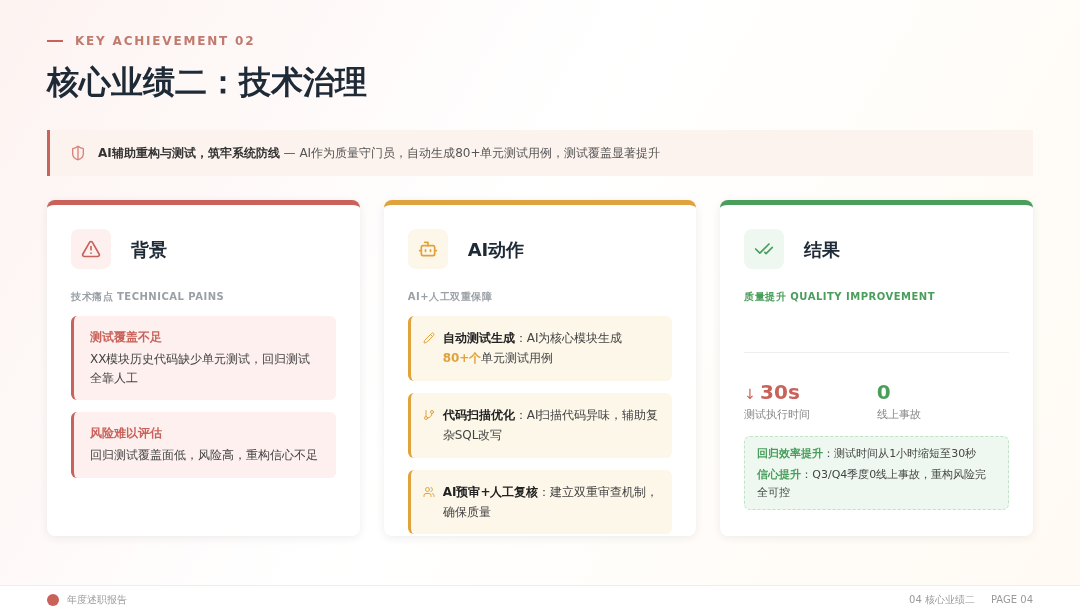 This screenshot has height=613, width=1080. What do you see at coordinates (750, 394) in the screenshot?
I see `trend-arrow: ↓` at bounding box center [750, 394].